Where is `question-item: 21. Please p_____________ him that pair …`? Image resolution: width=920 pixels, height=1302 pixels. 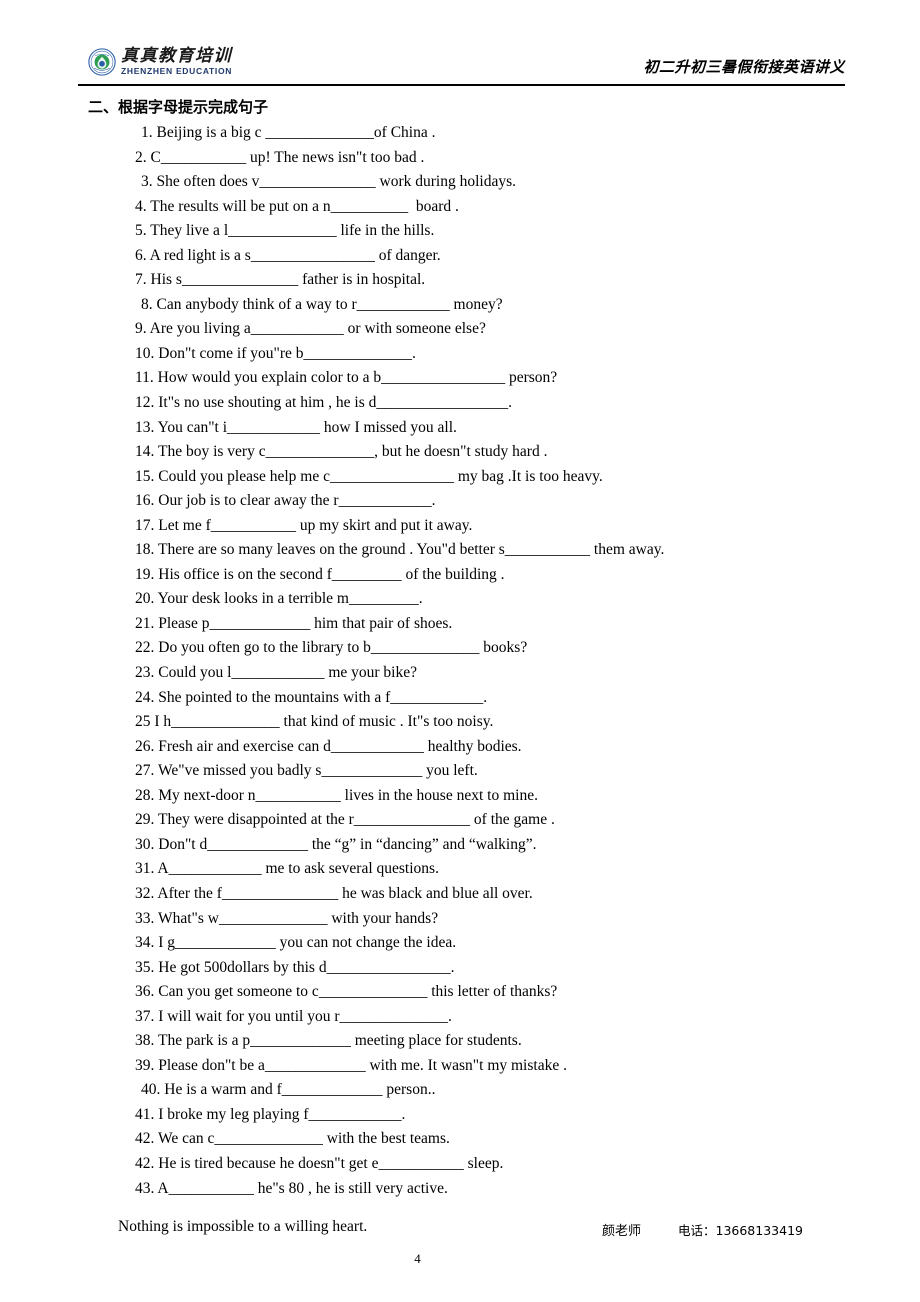 question-item: 21. Please p_____________ him that pair … is located at coordinates (294, 623).